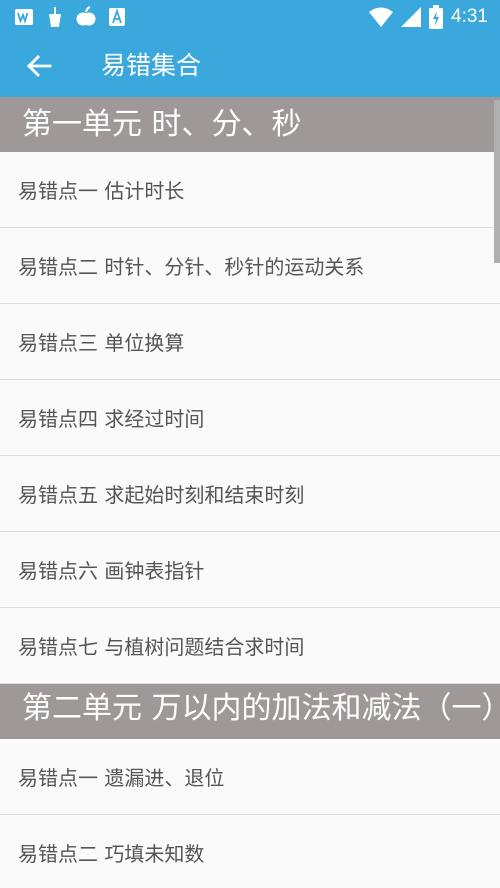  Describe the element at coordinates (381, 17) in the screenshot. I see `wifi-icon` at that location.